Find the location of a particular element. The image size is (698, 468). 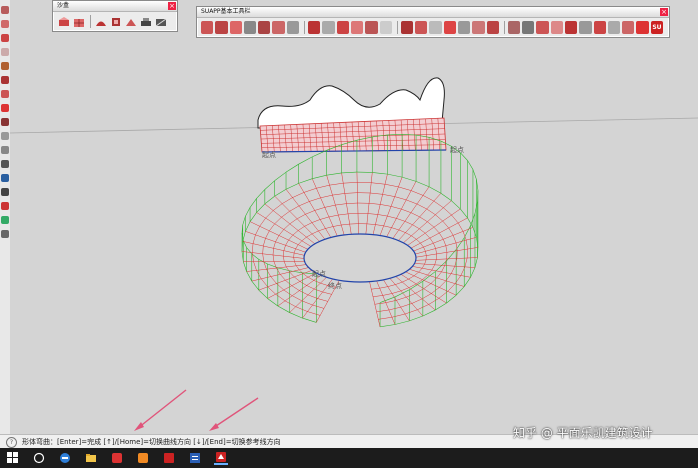

sandbox-smoove-icon is located at coordinates (100, 21).